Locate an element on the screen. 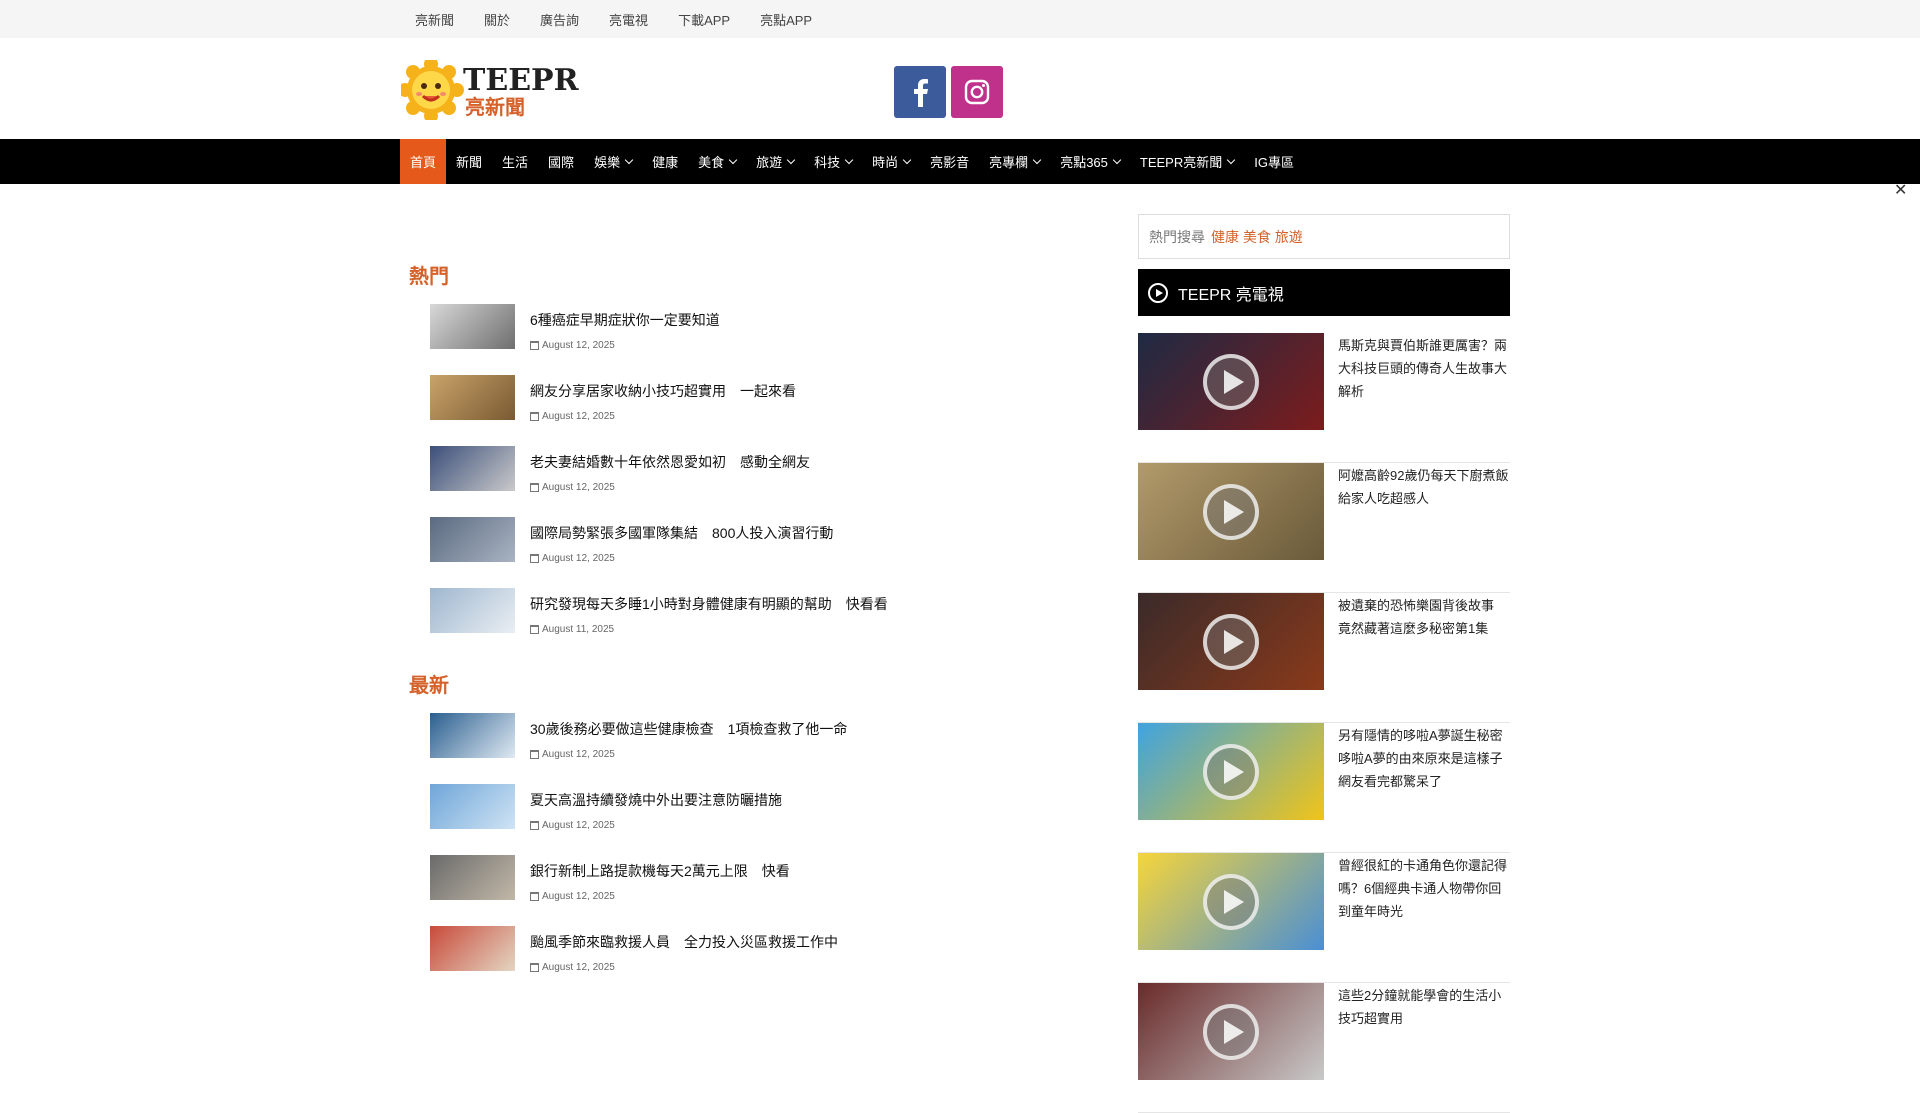 The width and height of the screenshot is (1920, 1113). nav-item: 亮點365 is located at coordinates (1090, 161).